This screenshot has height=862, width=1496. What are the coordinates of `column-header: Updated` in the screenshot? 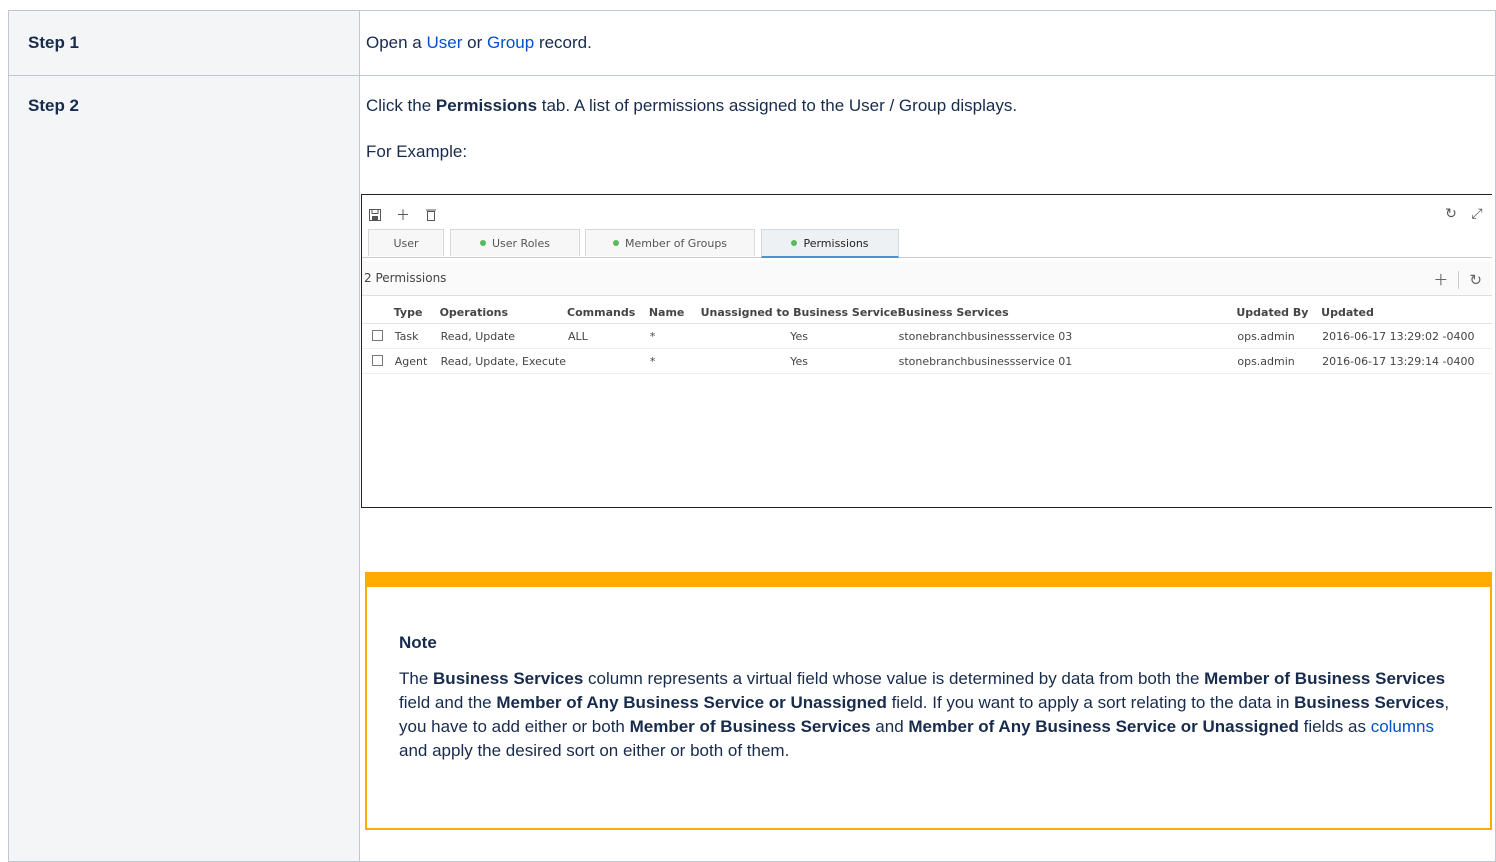 It's located at (1406, 312).